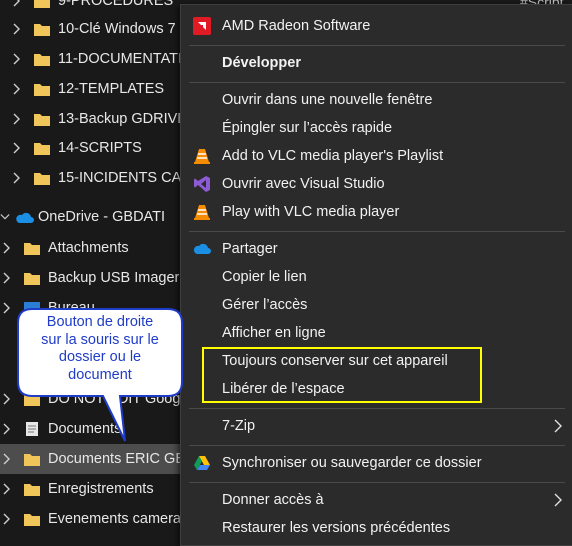  Describe the element at coordinates (376, 100) in the screenshot. I see `menu-item-open-new-window: Ouvrir dans une nouvelle fenêtre` at that location.